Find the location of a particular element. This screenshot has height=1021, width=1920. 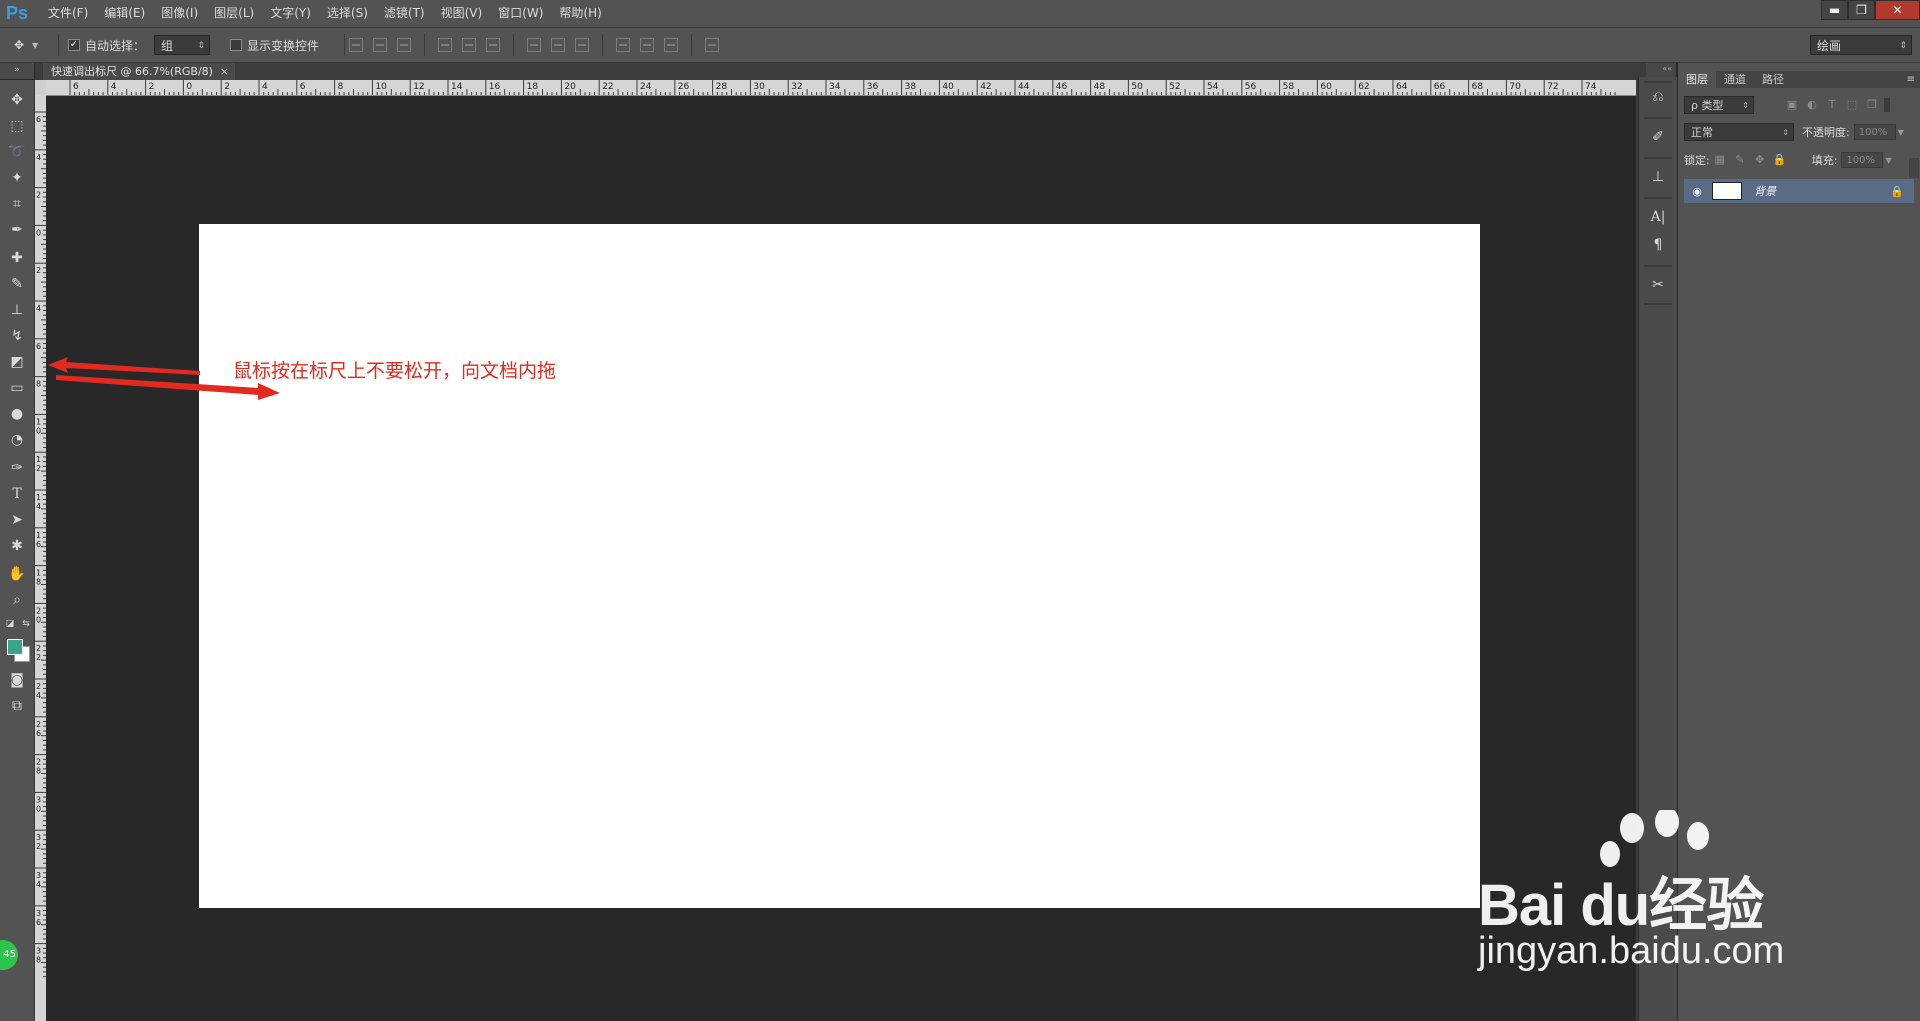

opacity-field: 100% is located at coordinates (1874, 132).